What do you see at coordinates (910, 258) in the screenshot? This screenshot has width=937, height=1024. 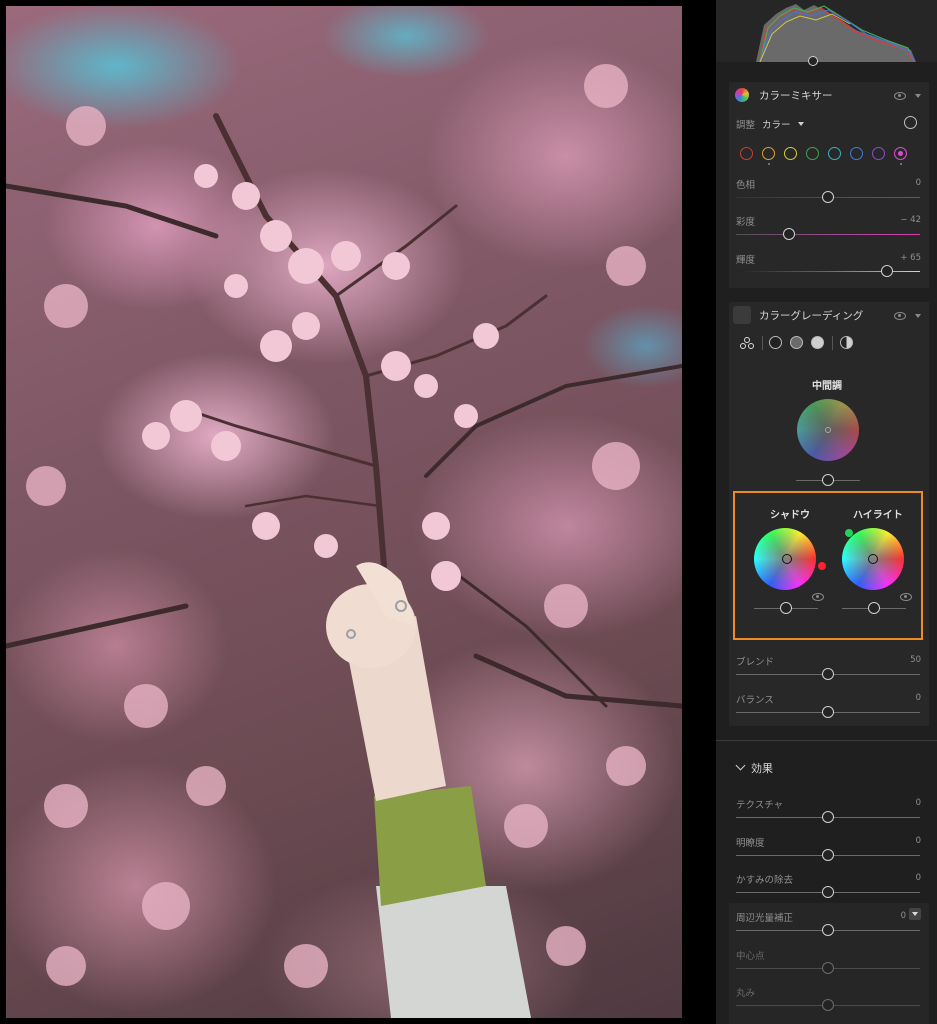 I see `luminance-value: + 65` at bounding box center [910, 258].